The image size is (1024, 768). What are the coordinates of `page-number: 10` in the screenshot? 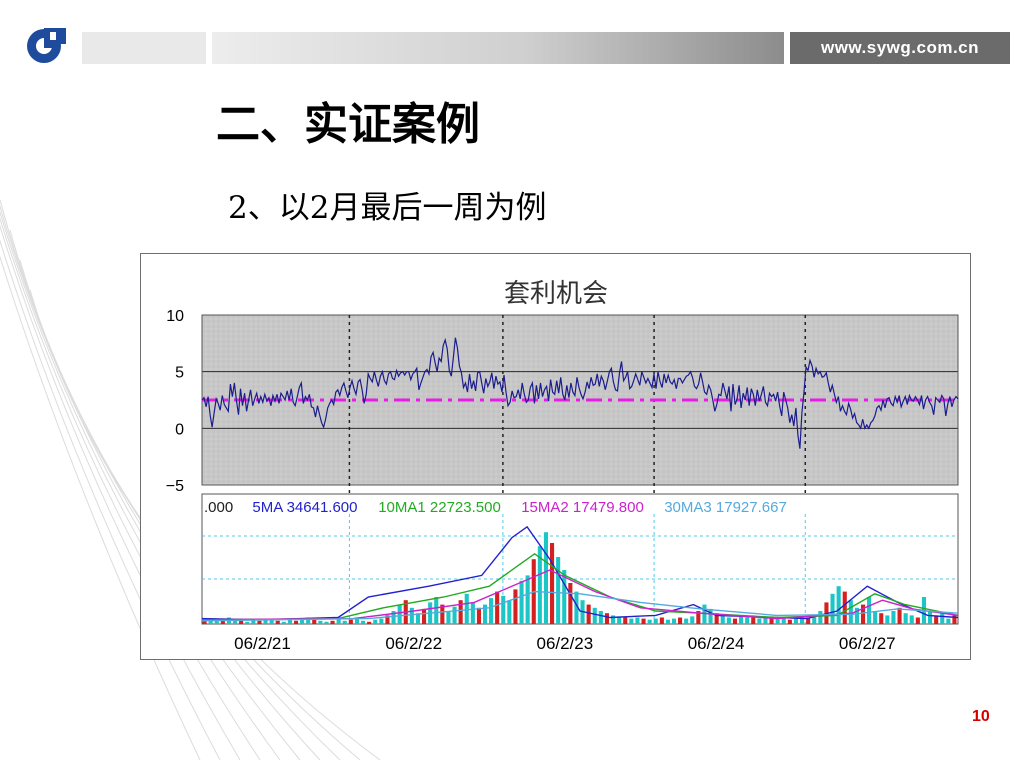 It's located at (981, 716).